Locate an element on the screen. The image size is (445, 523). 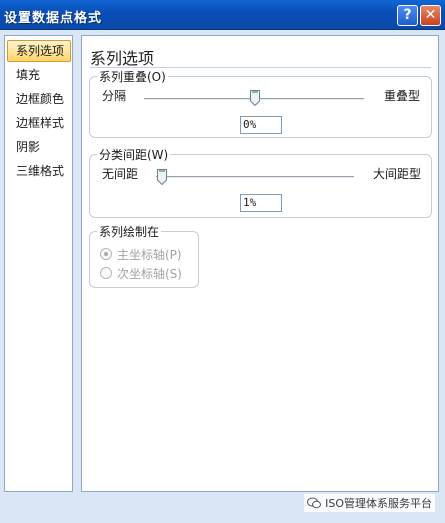
wechat-icon is located at coordinates (314, 503).